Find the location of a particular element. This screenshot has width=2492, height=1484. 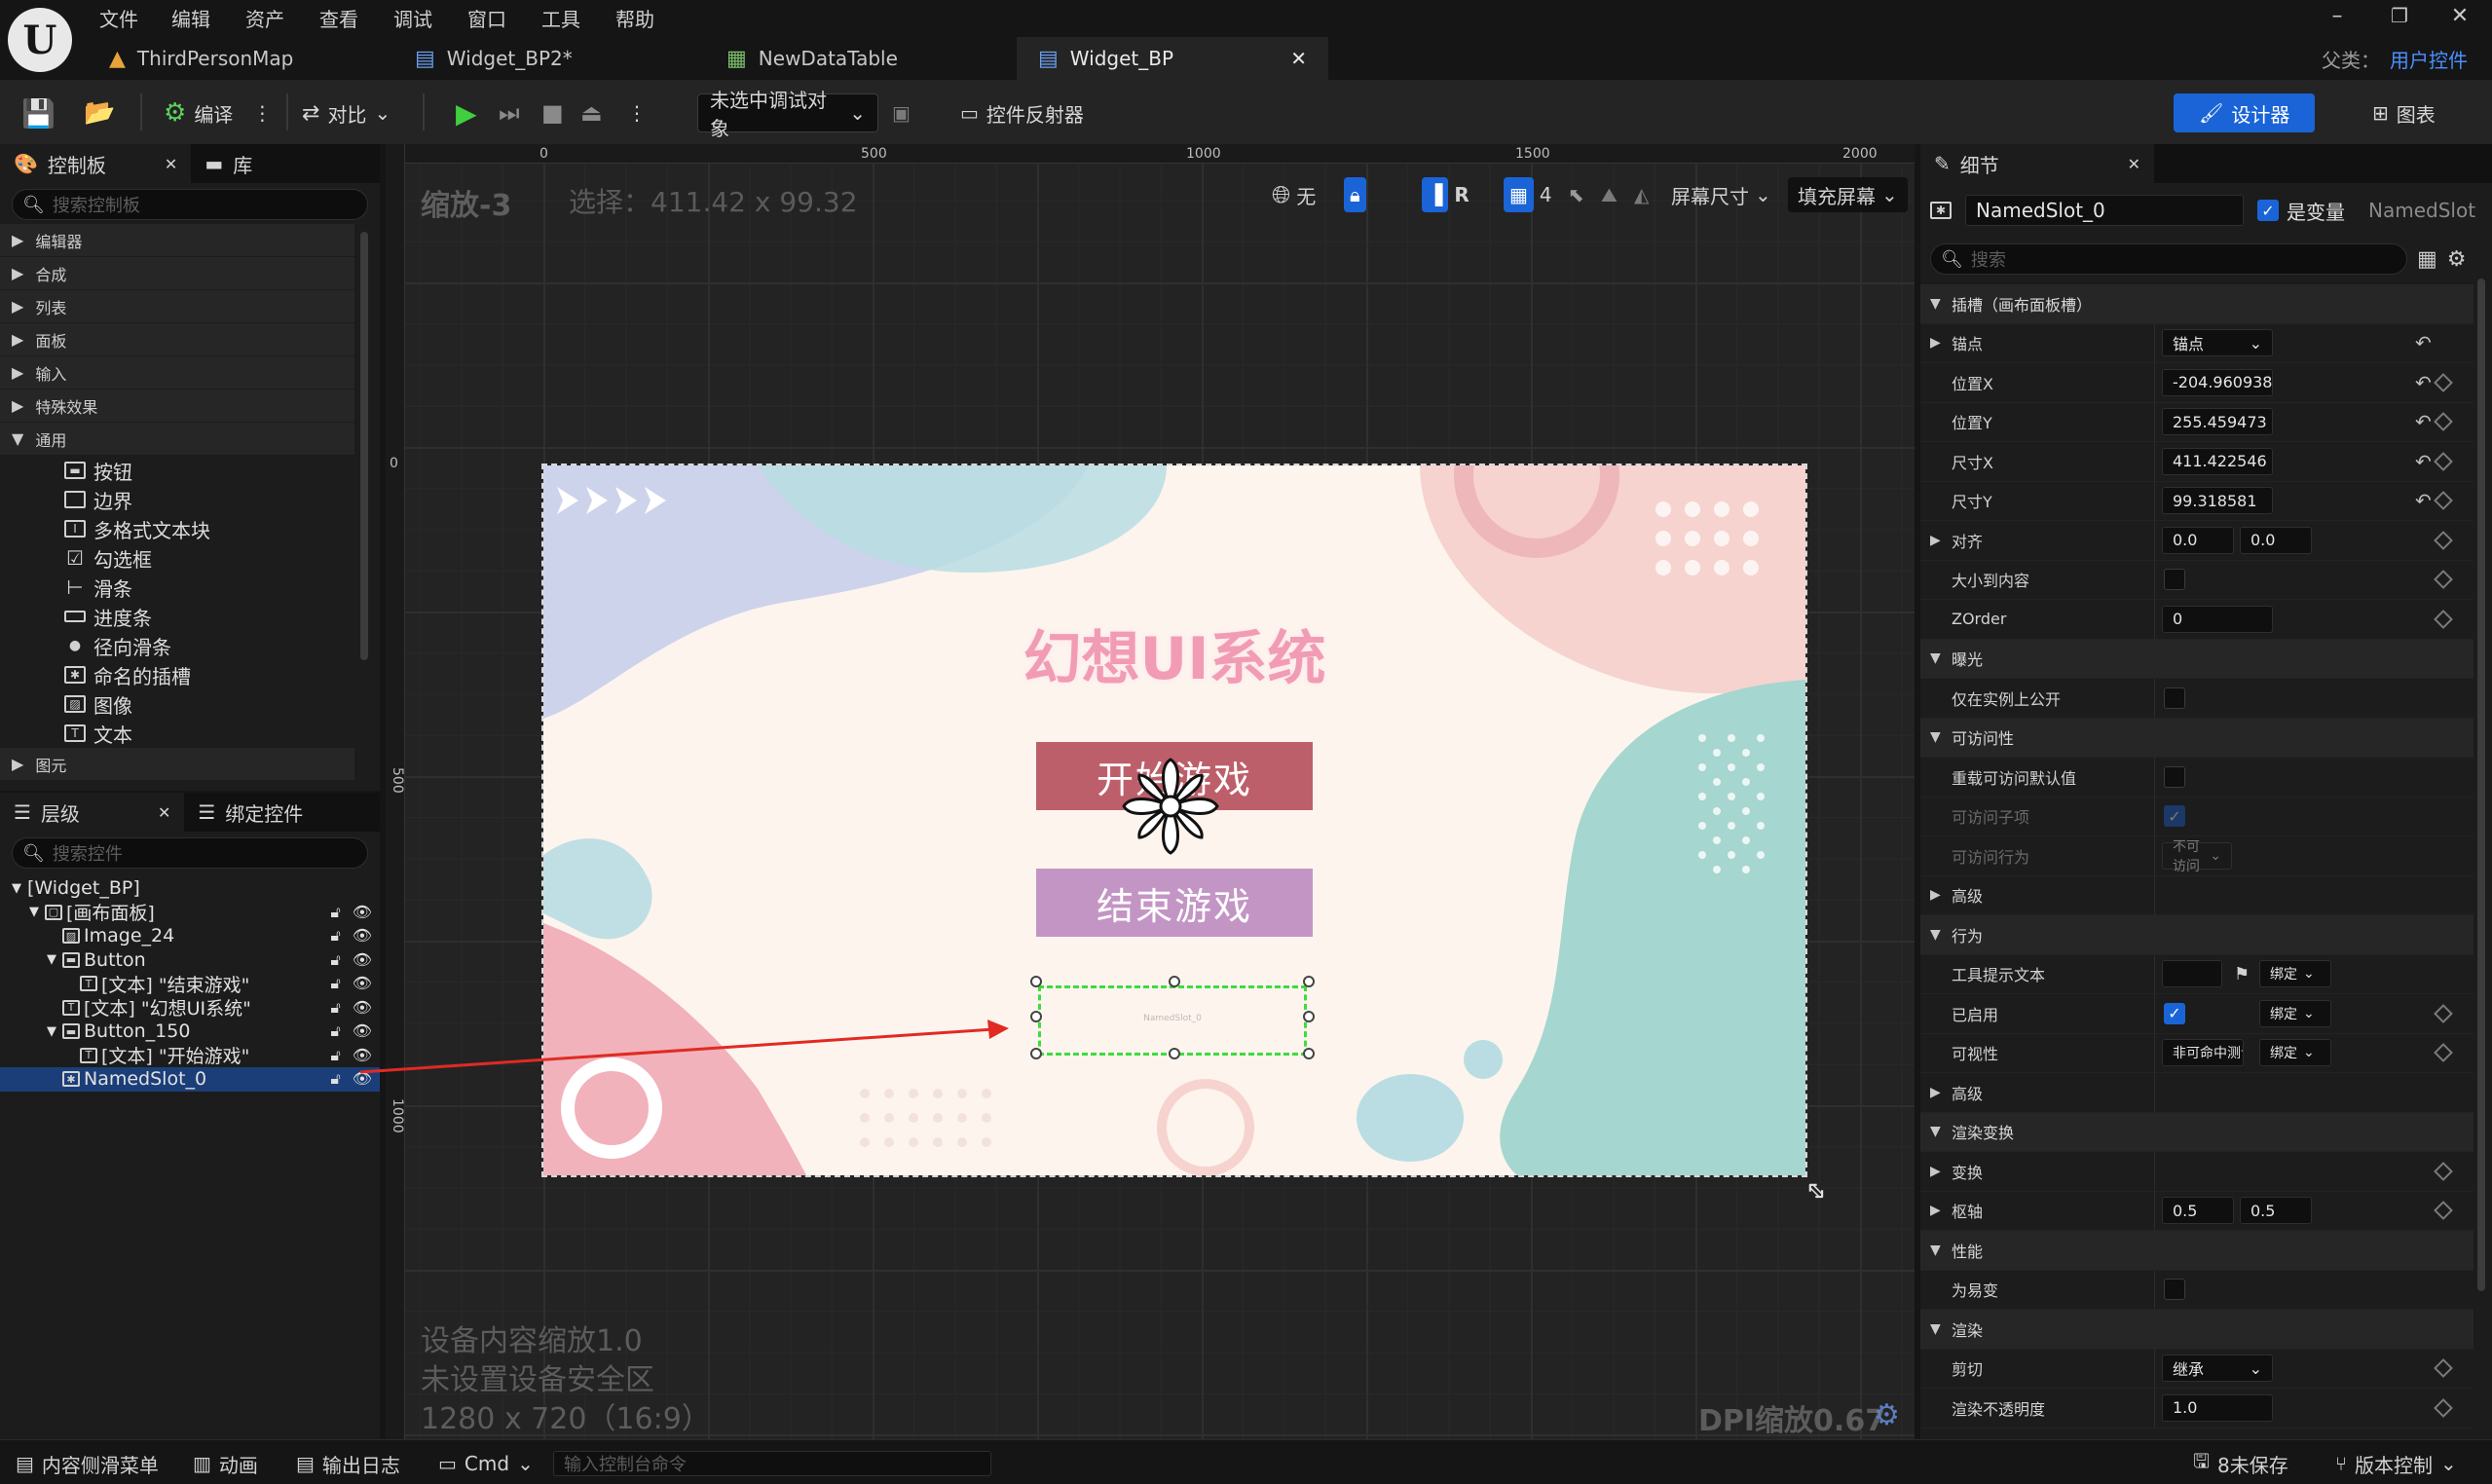

property-value-input: 255.459473 is located at coordinates (2217, 422).